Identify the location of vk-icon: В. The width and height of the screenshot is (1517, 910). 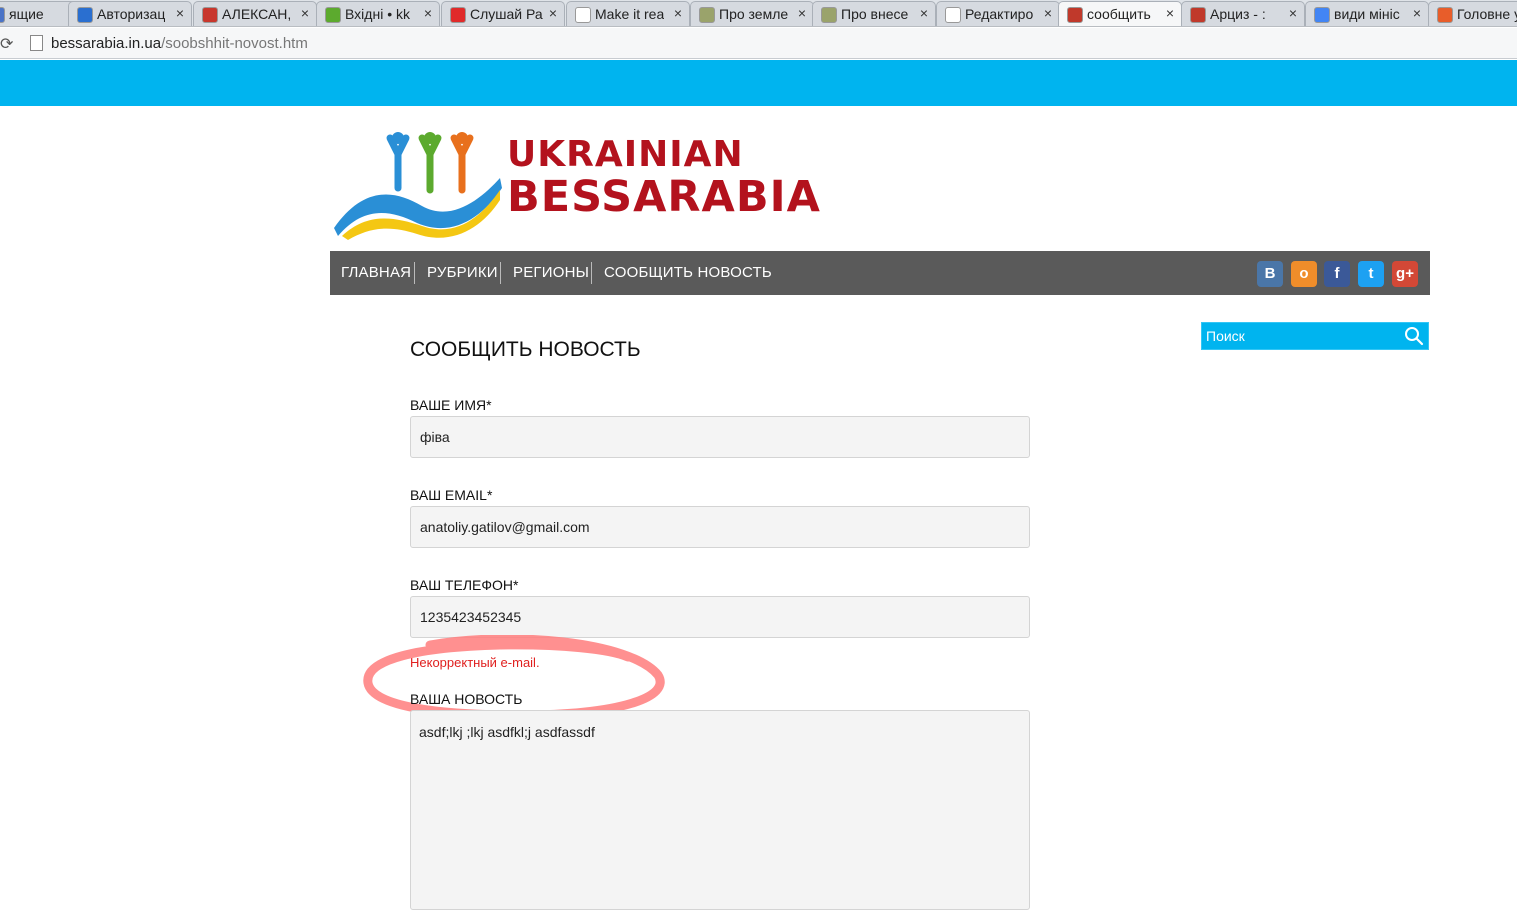
(1270, 274).